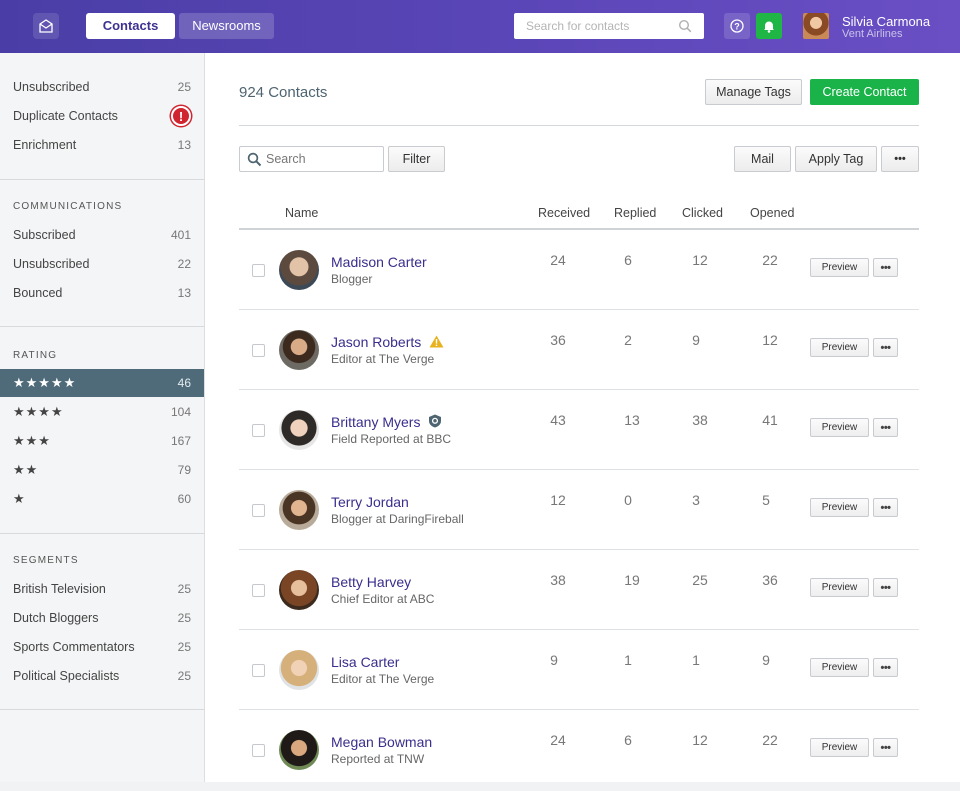  I want to click on sidebar-item-segment: Dutch Bloggers 25, so click(102, 618).